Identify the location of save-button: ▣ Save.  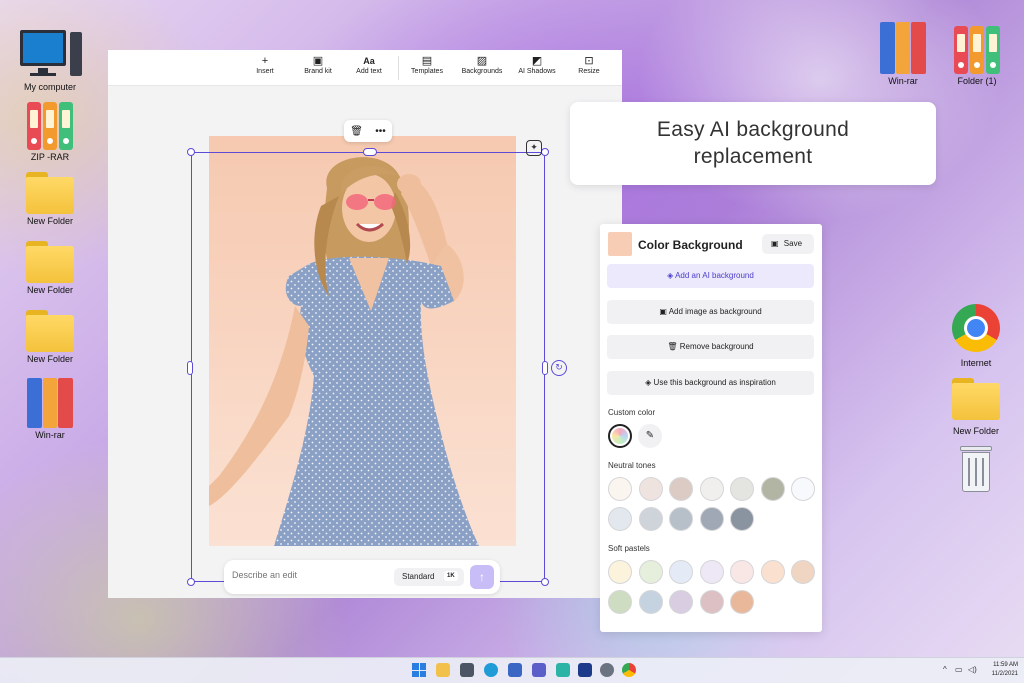
(788, 244).